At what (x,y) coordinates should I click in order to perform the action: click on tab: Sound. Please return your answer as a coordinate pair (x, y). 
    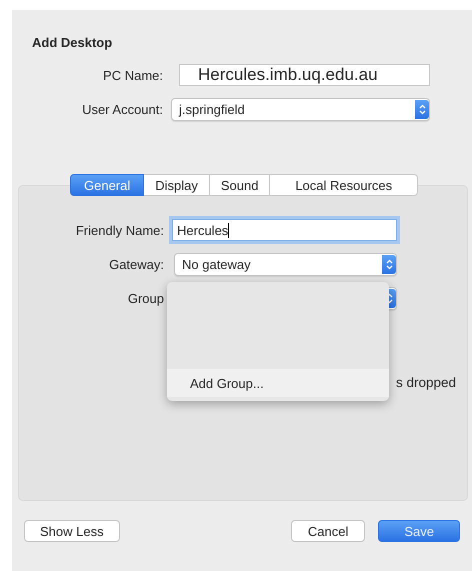
    Looking at the image, I should click on (240, 185).